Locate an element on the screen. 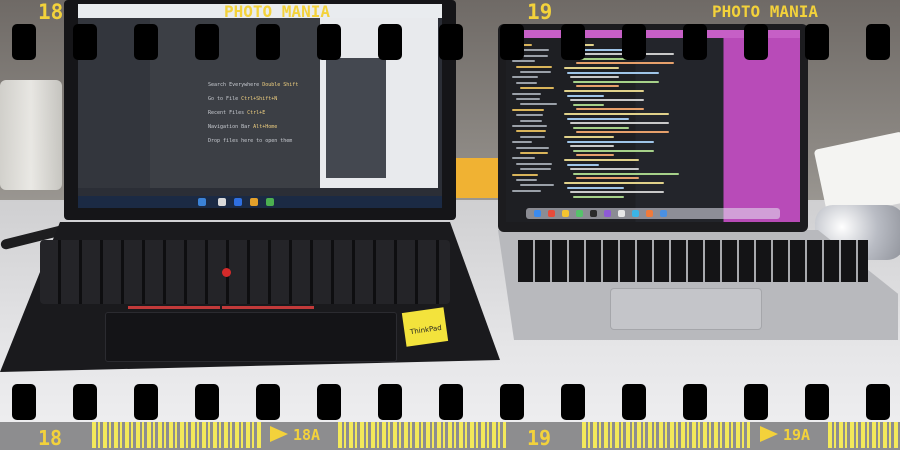 This screenshot has height=450, width=900. ide-hint-line: Go to File Ctrl+Shift+N is located at coordinates (243, 99).